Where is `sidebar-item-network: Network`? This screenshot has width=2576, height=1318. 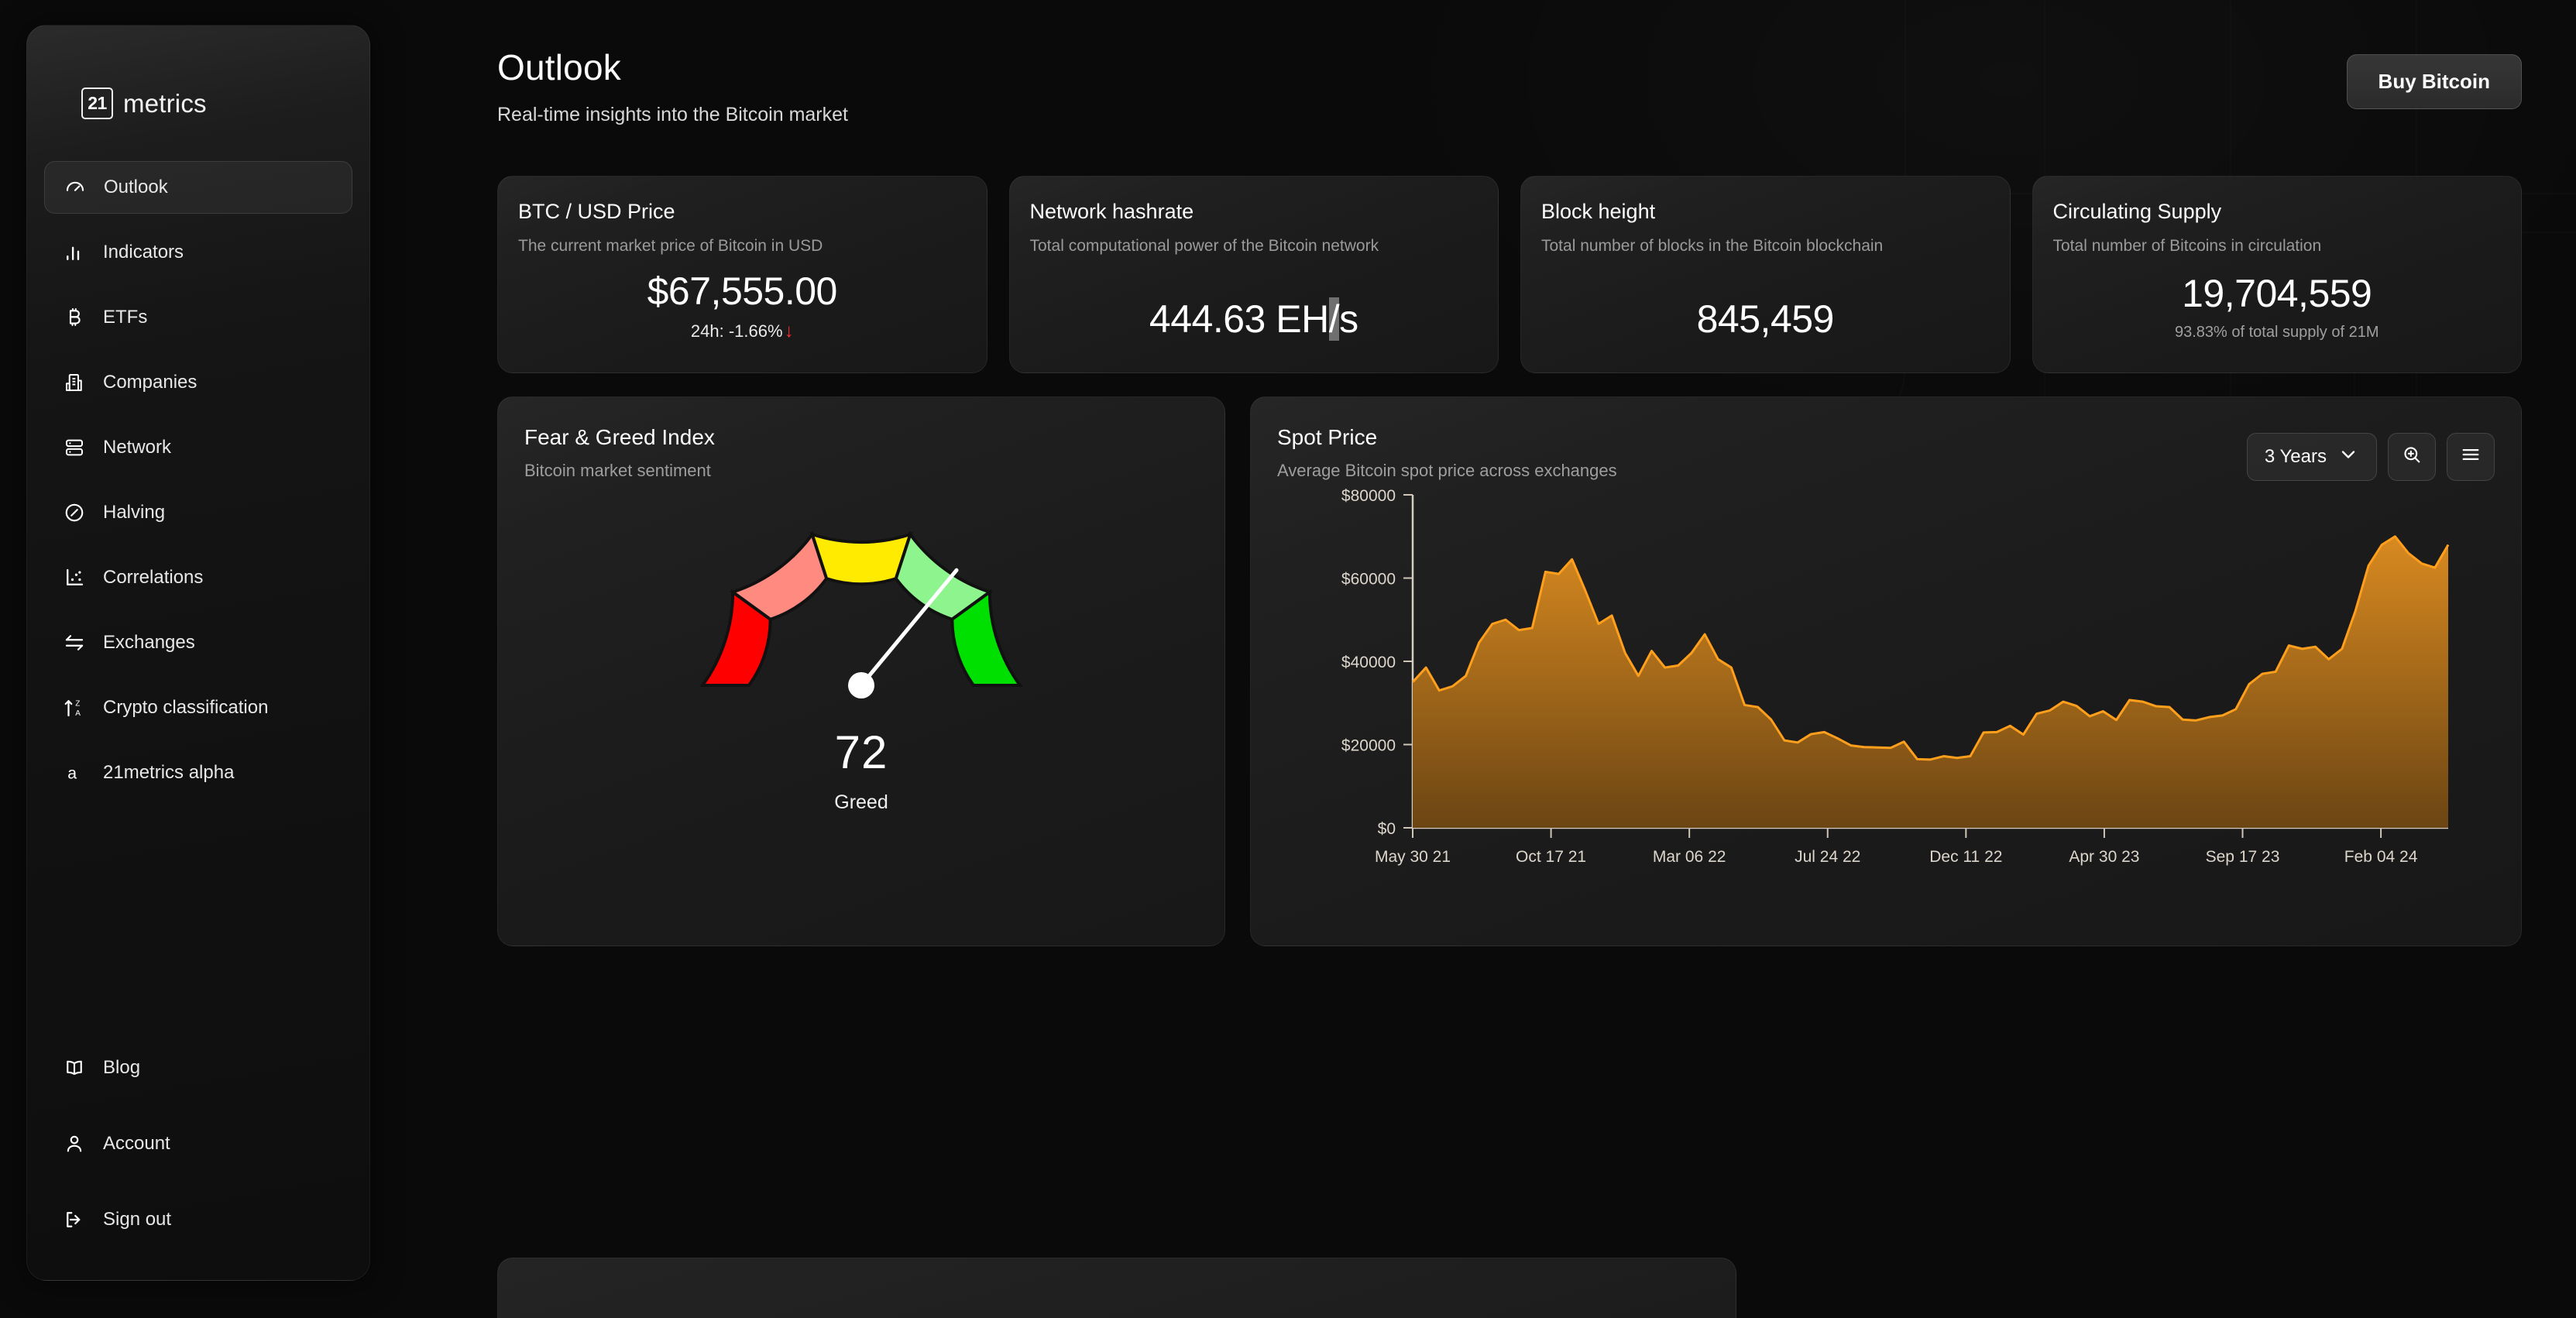
sidebar-item-network: Network is located at coordinates (198, 447).